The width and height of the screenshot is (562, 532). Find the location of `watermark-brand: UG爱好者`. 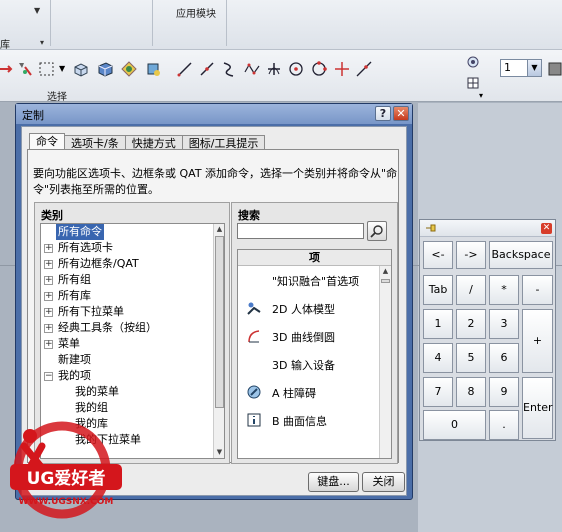

watermark-brand: UG爱好者 is located at coordinates (66, 478).